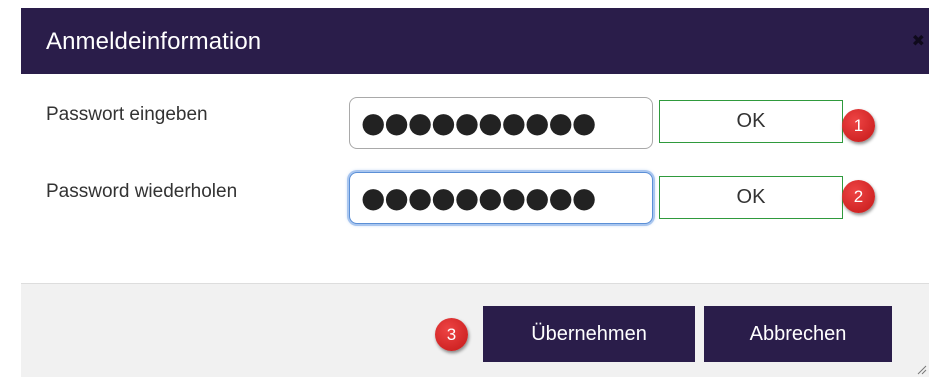  I want to click on repeat-password-ok-button: OK, so click(751, 197).